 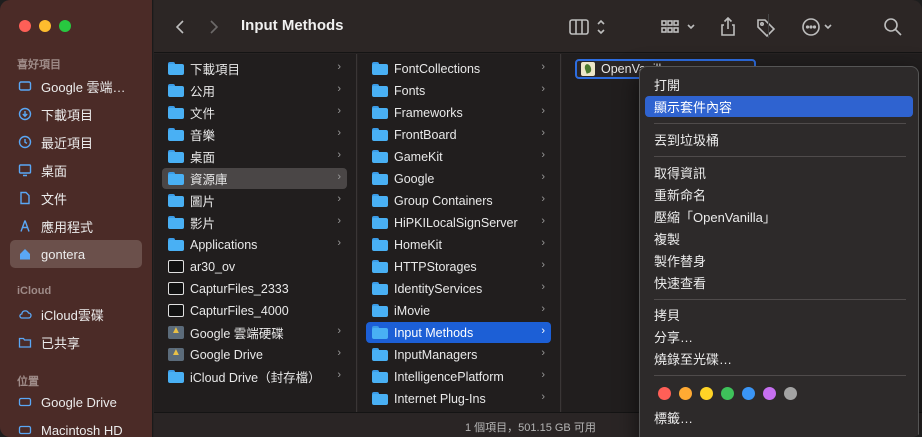 I want to click on menu-item-move-to-trash: 丟到垃圾桶, so click(x=779, y=139).